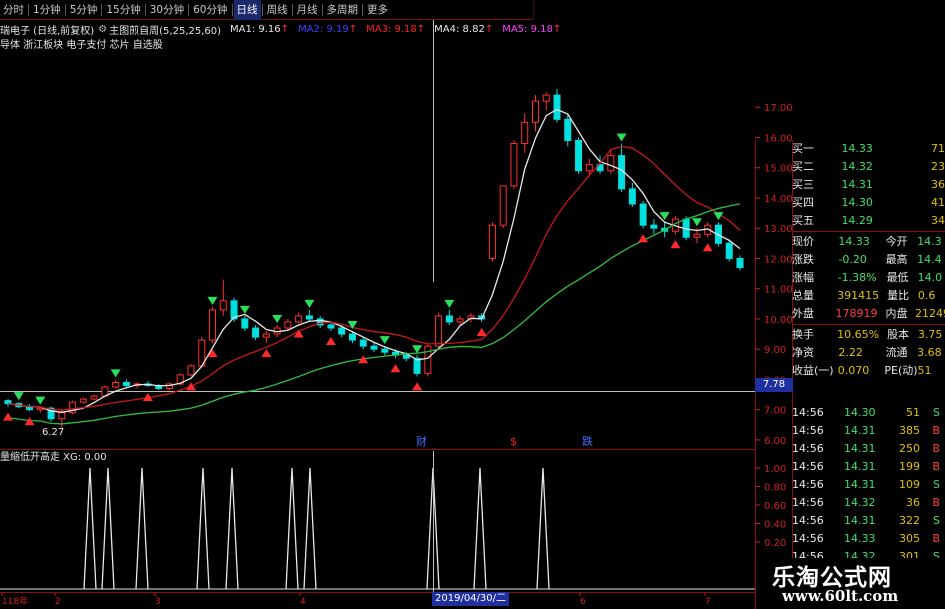 The height and width of the screenshot is (609, 945). What do you see at coordinates (47, 10) in the screenshot?
I see `tab-period-1: 1分钟` at bounding box center [47, 10].